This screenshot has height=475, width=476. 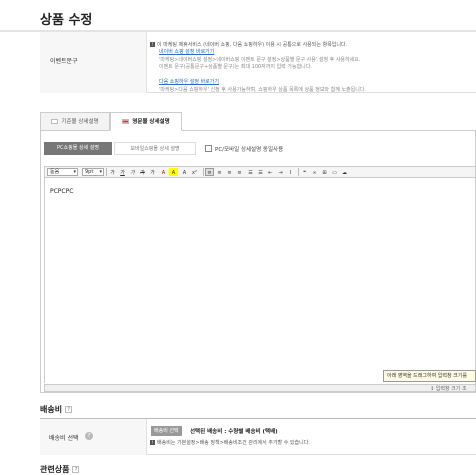 What do you see at coordinates (250, 172) in the screenshot?
I see `ordered-list-button: ☰` at bounding box center [250, 172].